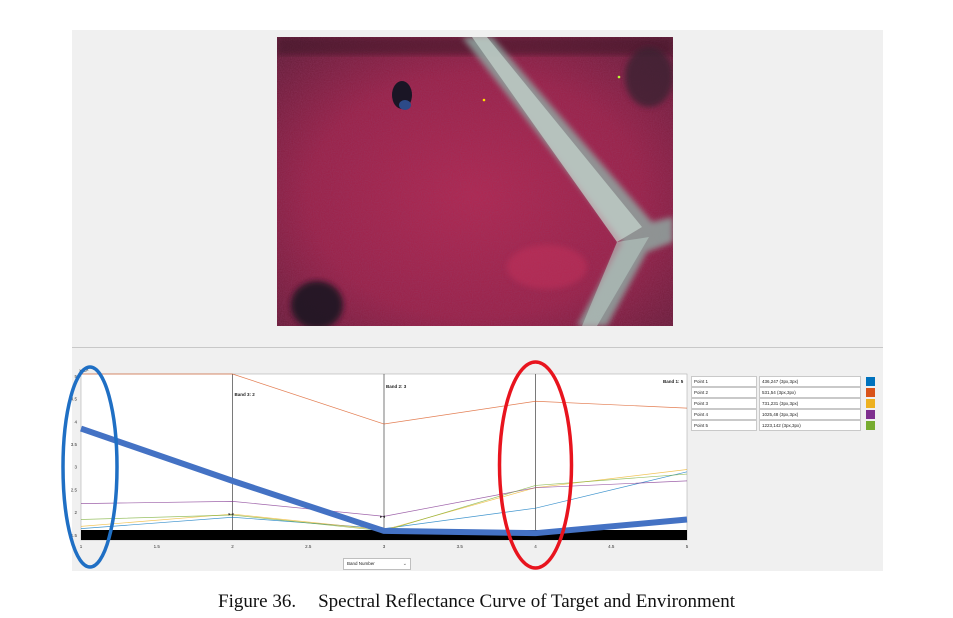  I want to click on x-tick-label: 4, so click(535, 546).